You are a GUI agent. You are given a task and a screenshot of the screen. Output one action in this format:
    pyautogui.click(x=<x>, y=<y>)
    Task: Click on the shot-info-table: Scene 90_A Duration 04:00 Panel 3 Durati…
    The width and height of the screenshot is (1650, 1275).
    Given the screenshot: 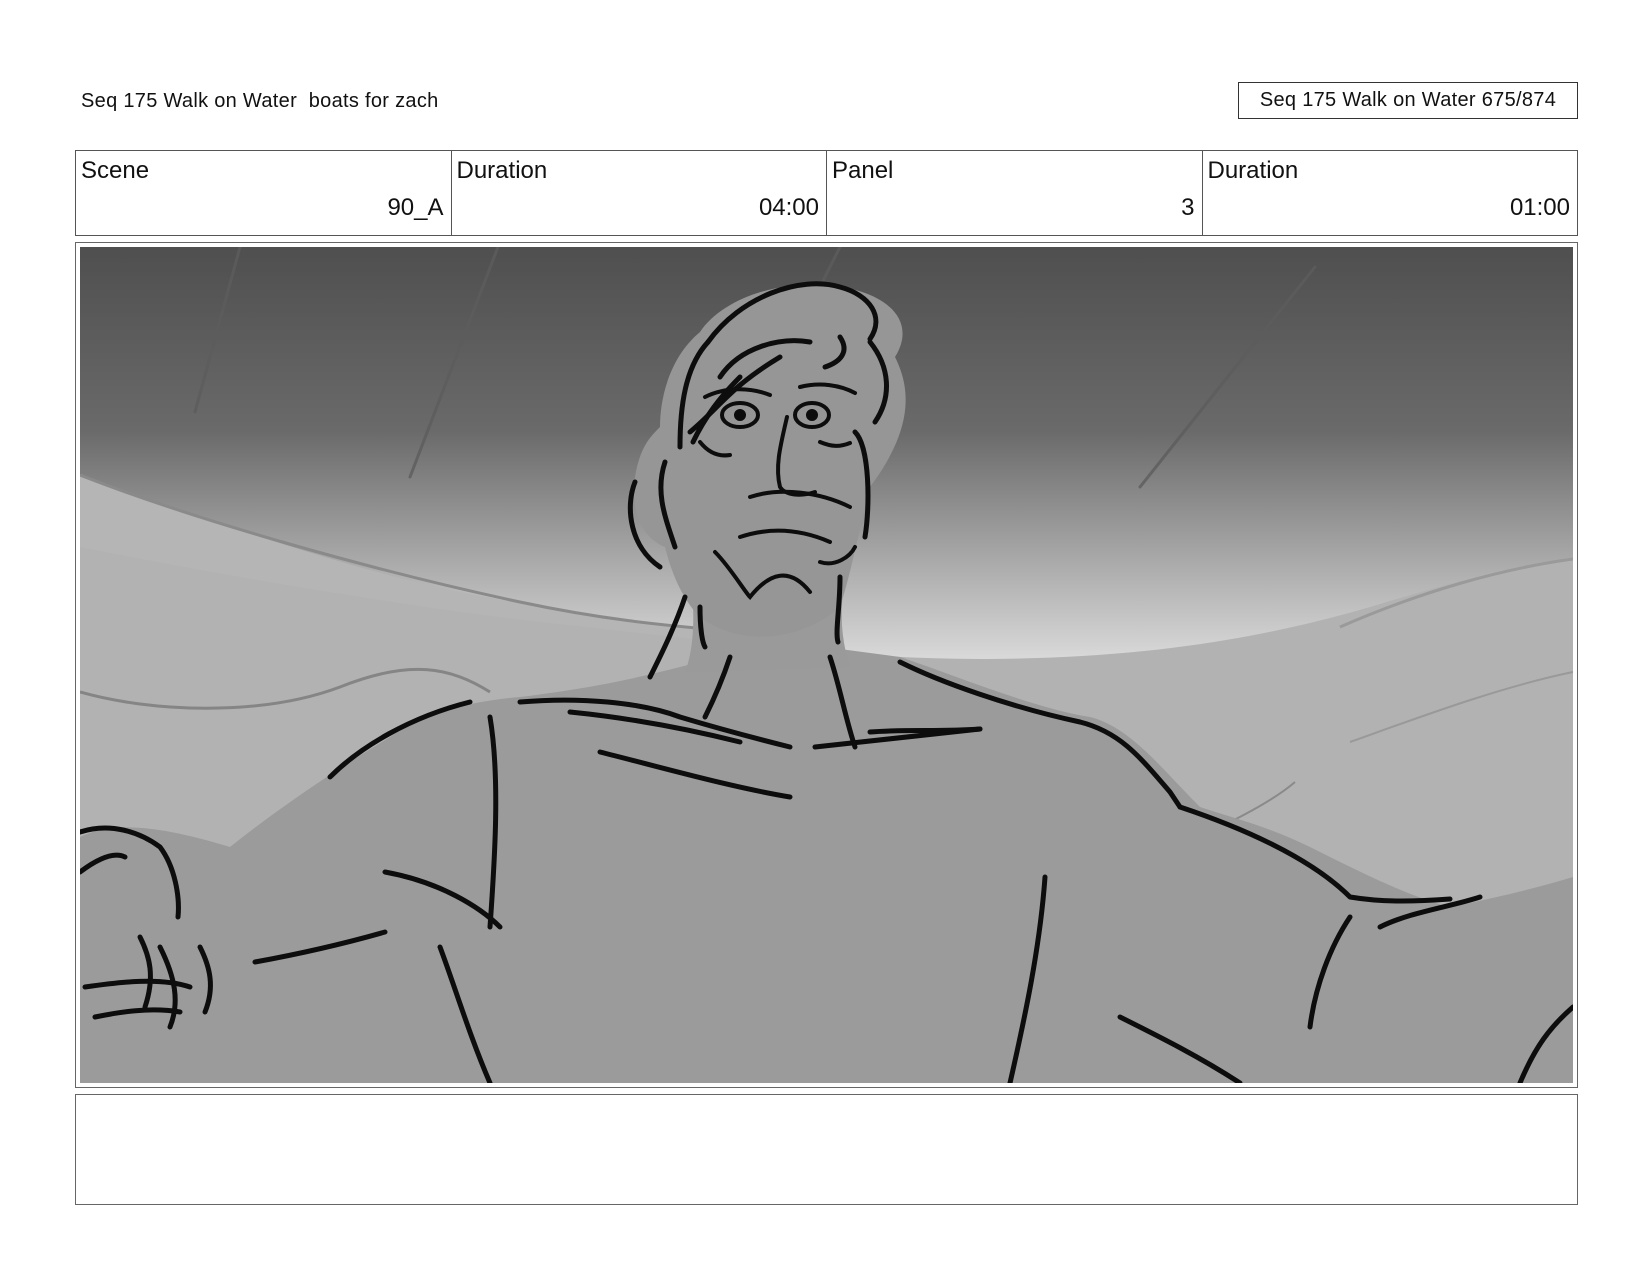 What is the action you would take?
    pyautogui.click(x=826, y=193)
    